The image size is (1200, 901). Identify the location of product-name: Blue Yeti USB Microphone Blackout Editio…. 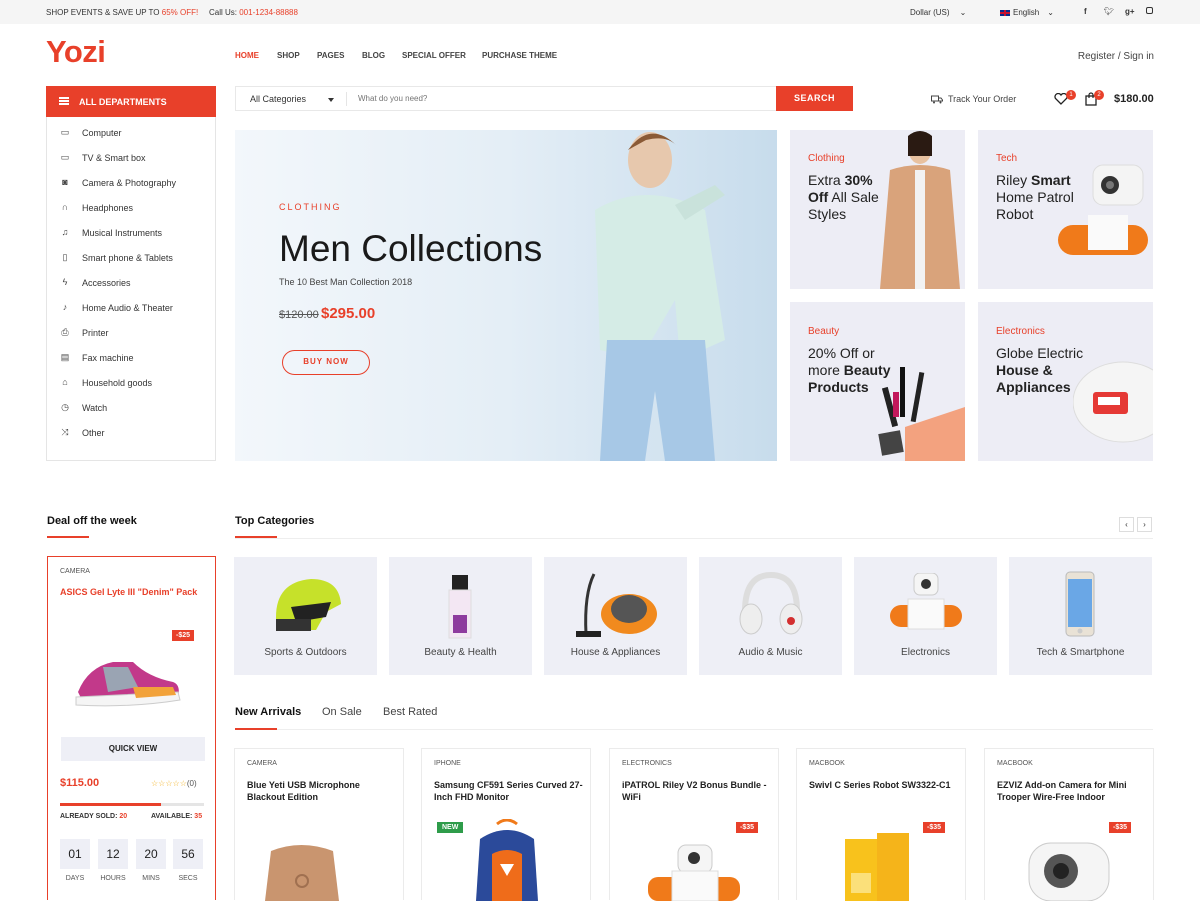
(322, 791).